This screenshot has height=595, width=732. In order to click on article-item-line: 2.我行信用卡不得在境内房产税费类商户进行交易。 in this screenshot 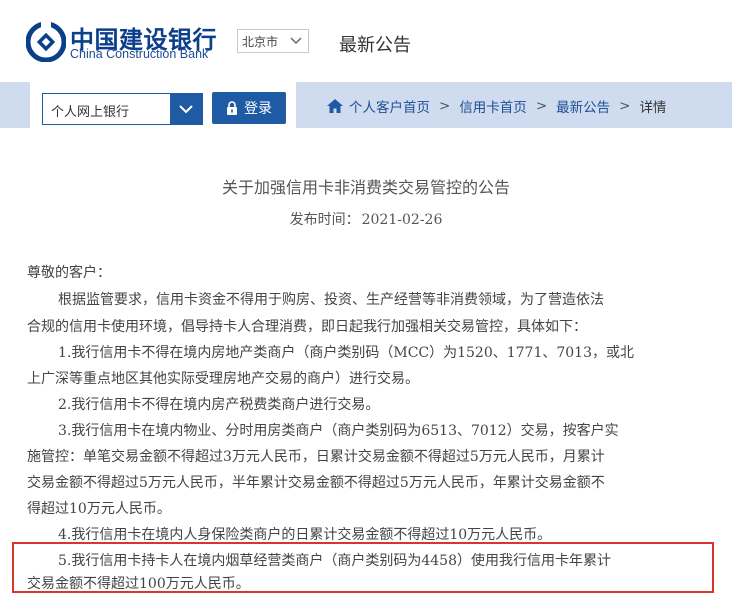, I will do `click(219, 405)`.